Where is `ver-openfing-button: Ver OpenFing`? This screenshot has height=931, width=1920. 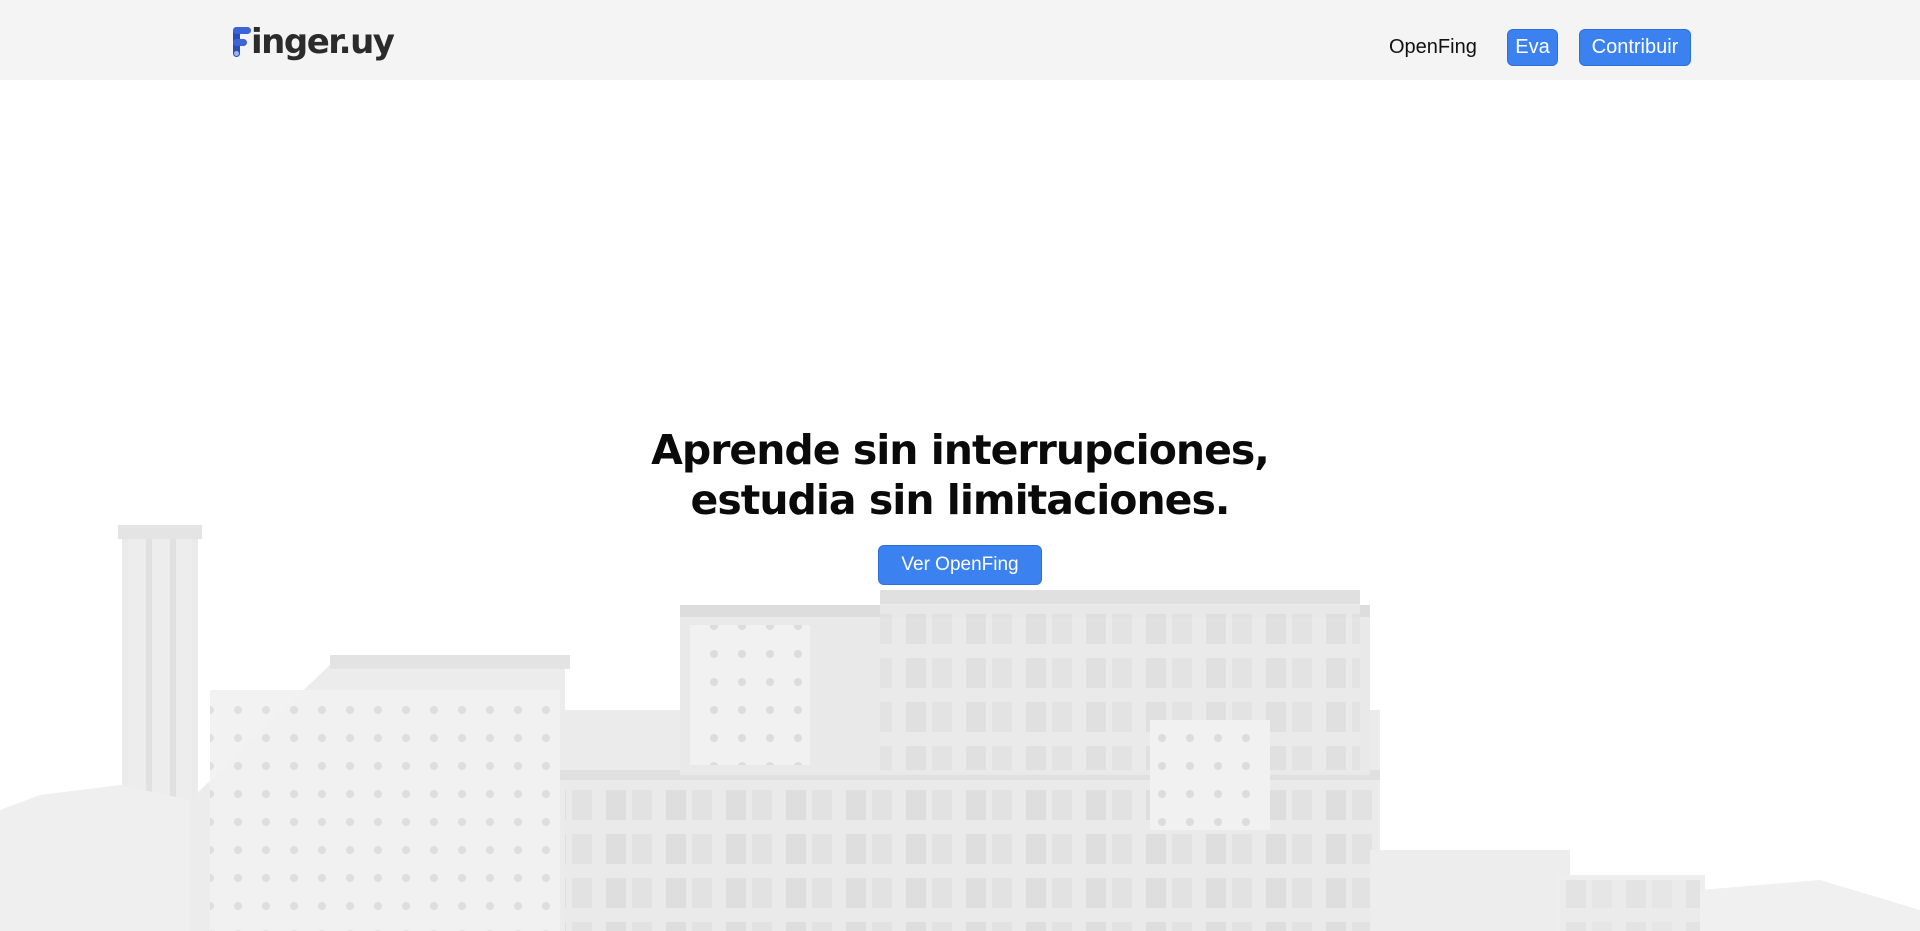
ver-openfing-button: Ver OpenFing is located at coordinates (960, 565).